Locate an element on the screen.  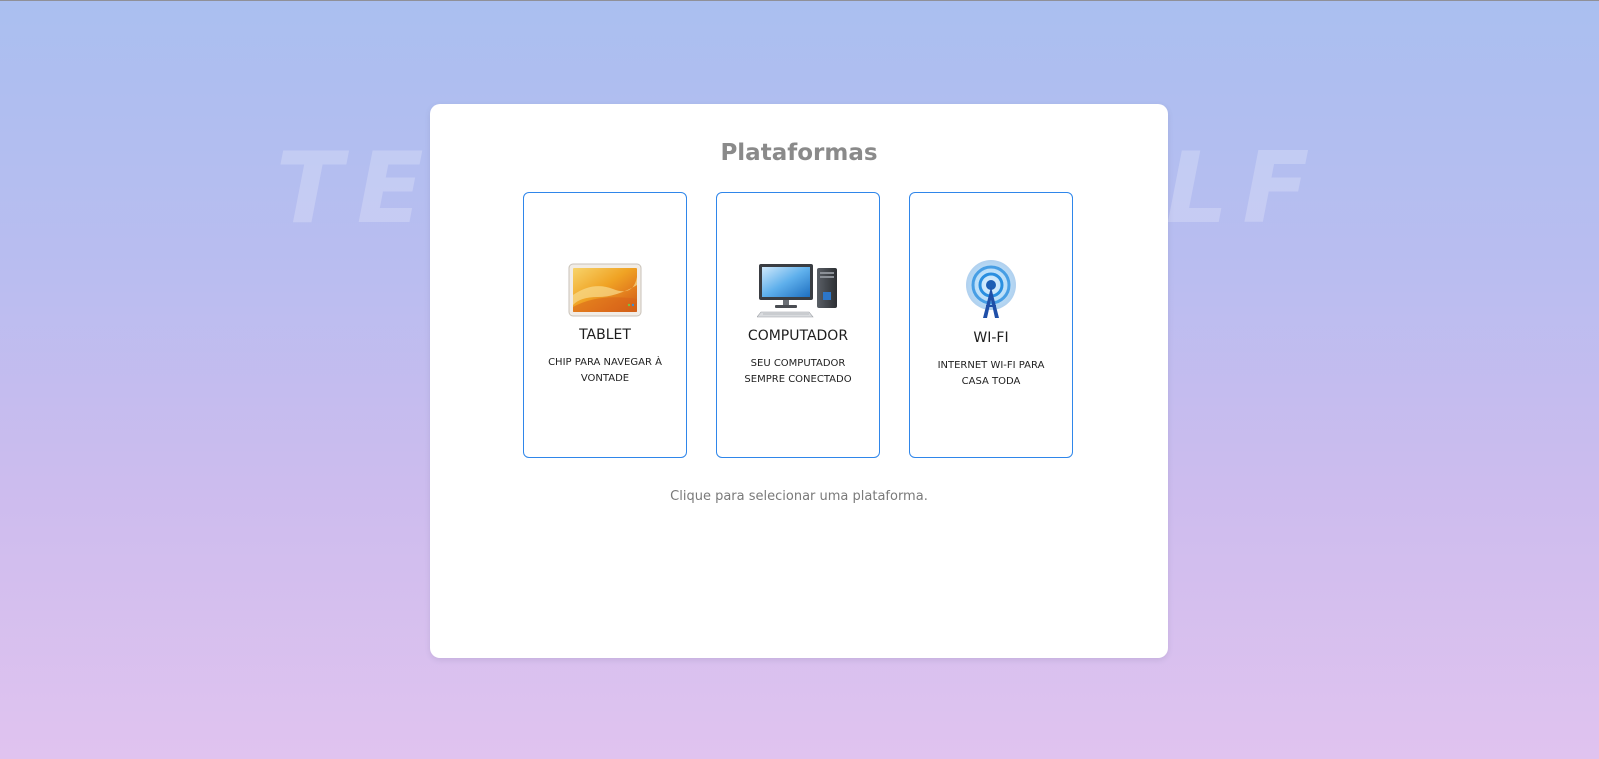
platform-description: INTERNET WI-FI PARA CASA TODA is located at coordinates (991, 373).